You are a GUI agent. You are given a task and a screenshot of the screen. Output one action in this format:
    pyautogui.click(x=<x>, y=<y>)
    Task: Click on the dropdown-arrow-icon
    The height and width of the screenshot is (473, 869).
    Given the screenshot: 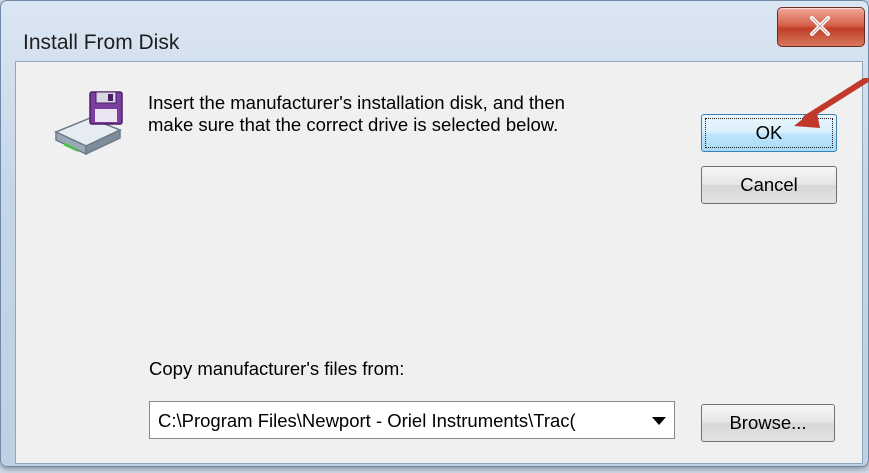 What is the action you would take?
    pyautogui.click(x=659, y=421)
    